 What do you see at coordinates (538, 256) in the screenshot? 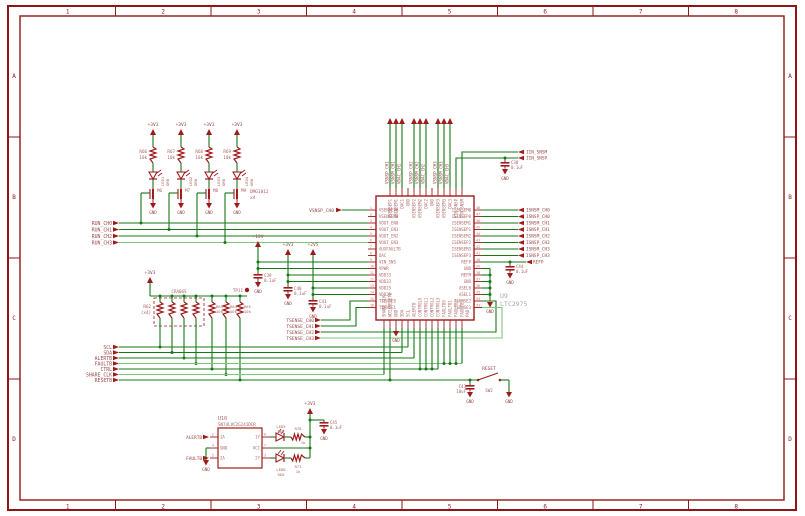
I see `isense-net-label: ISNSP_CH3` at bounding box center [538, 256].